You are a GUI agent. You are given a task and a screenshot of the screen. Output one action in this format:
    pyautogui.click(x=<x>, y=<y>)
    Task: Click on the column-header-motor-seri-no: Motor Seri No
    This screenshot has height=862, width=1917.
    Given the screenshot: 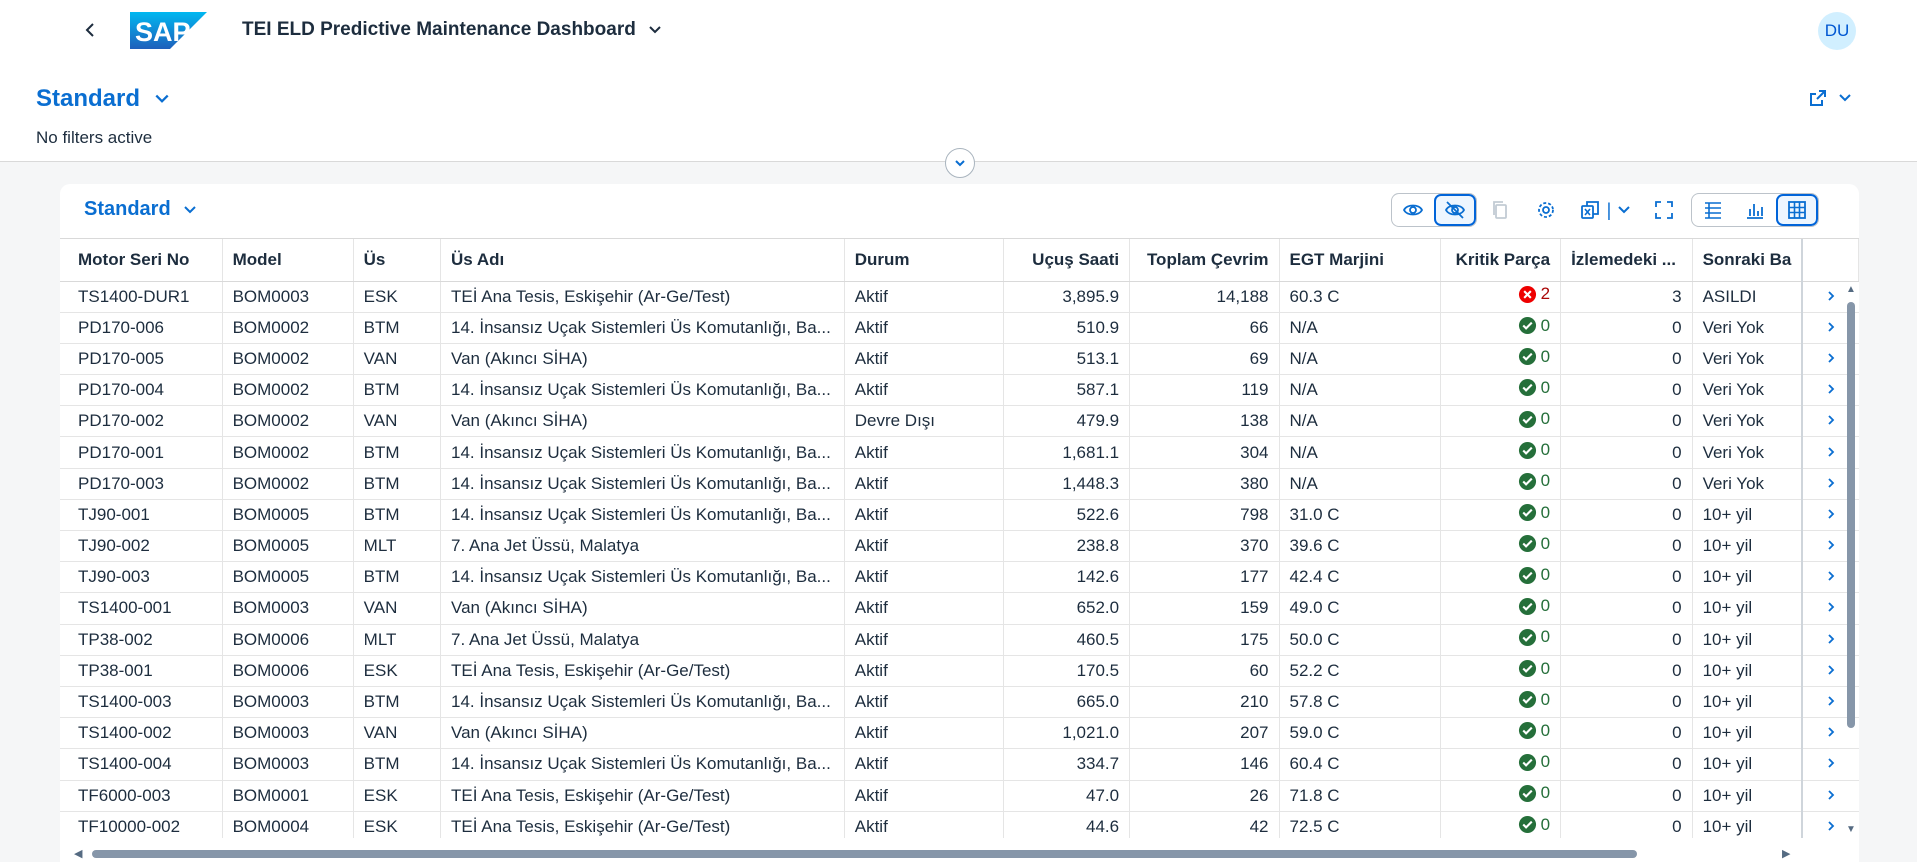 What is the action you would take?
    pyautogui.click(x=141, y=260)
    